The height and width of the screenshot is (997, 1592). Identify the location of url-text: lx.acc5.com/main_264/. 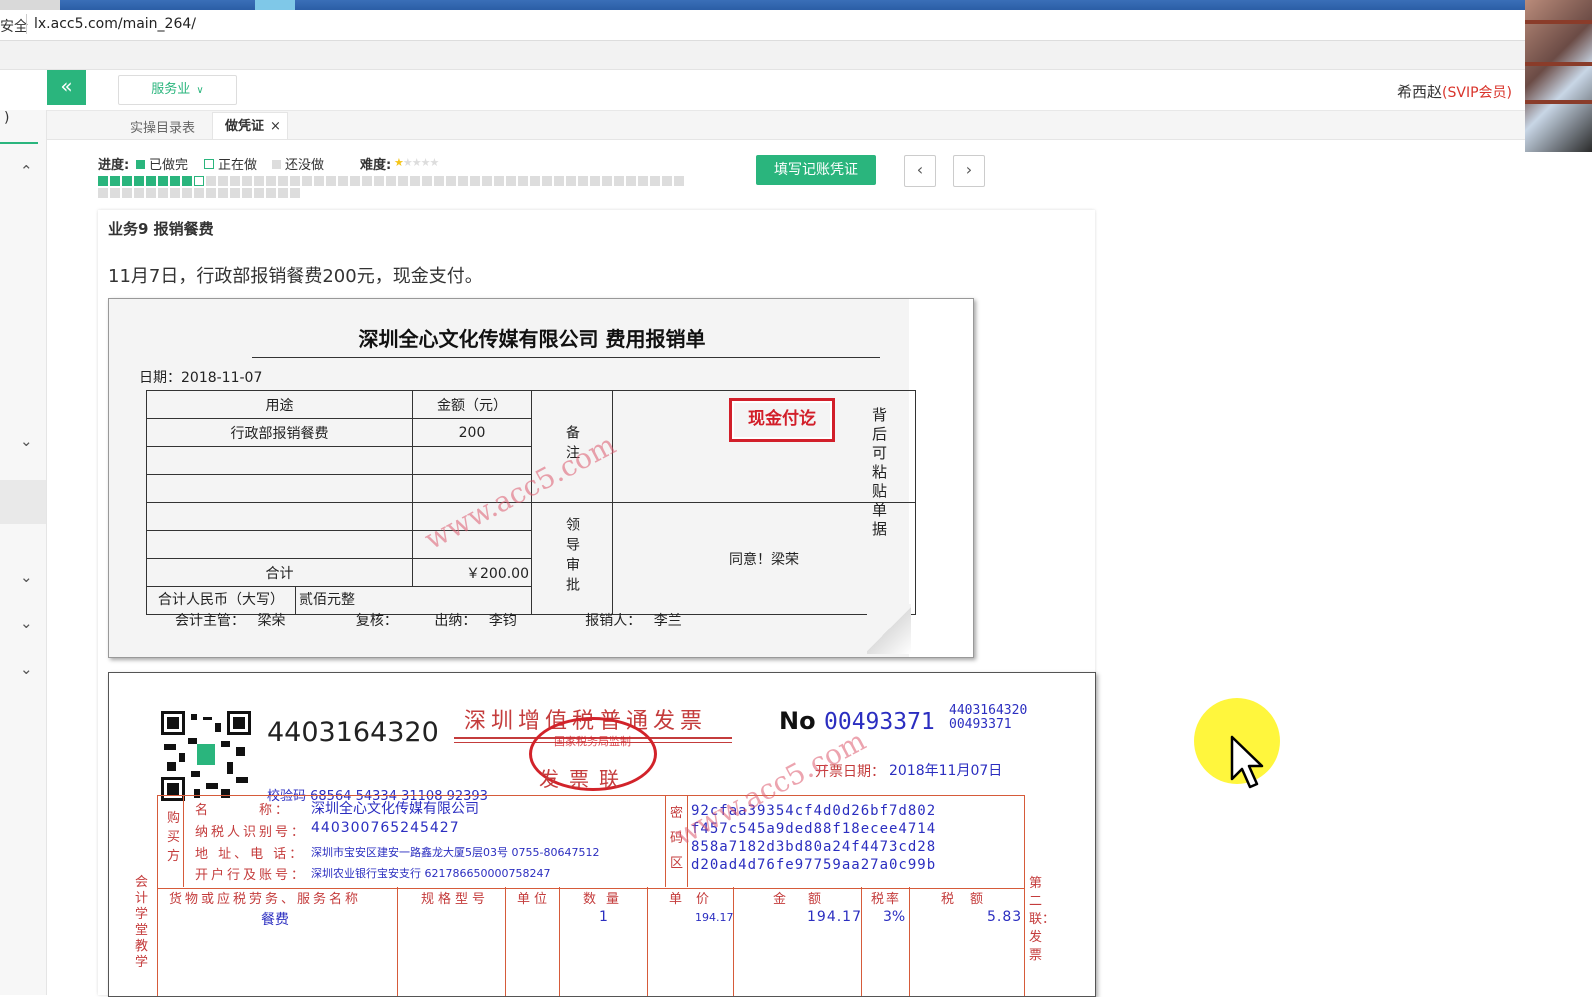
(115, 24).